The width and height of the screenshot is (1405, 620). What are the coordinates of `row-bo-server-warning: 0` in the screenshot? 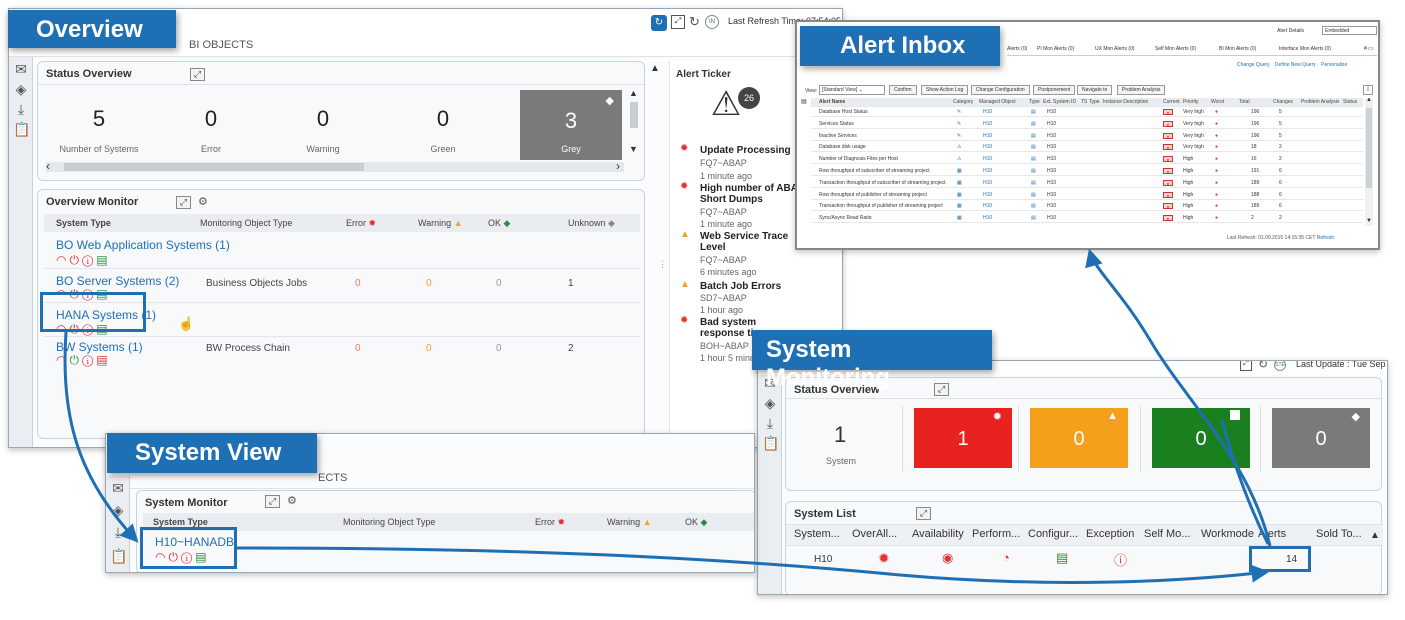 It's located at (429, 283).